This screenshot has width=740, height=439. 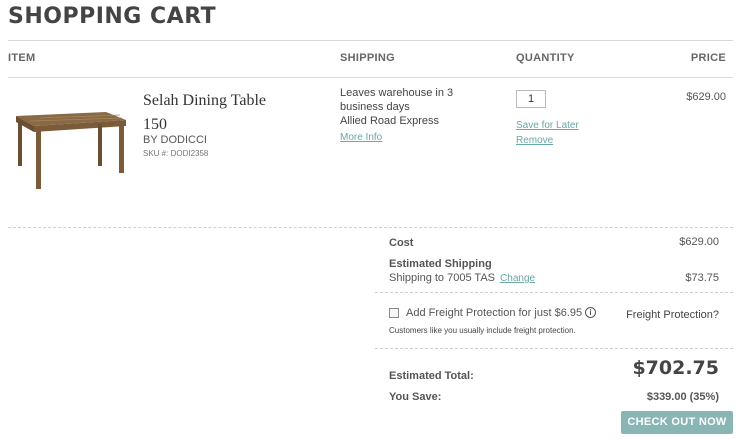 I want to click on freight-divider, so click(x=554, y=348).